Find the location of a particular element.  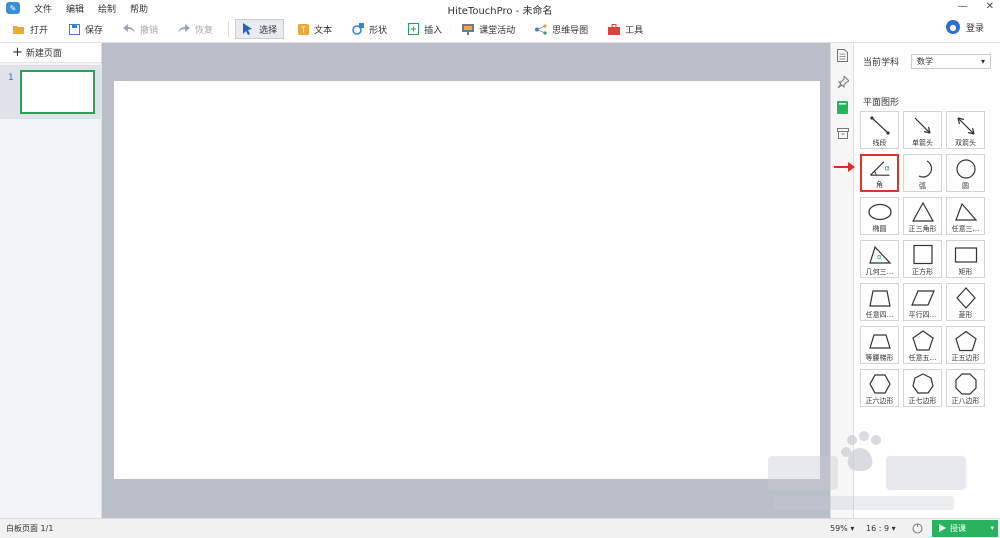

regular-pentagon-icon is located at coordinates (965, 341).